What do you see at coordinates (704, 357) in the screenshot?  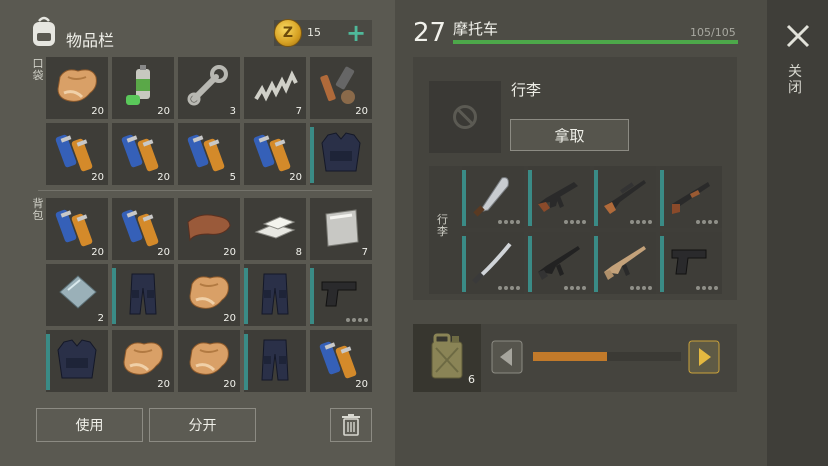 I see `arrow-right-icon` at bounding box center [704, 357].